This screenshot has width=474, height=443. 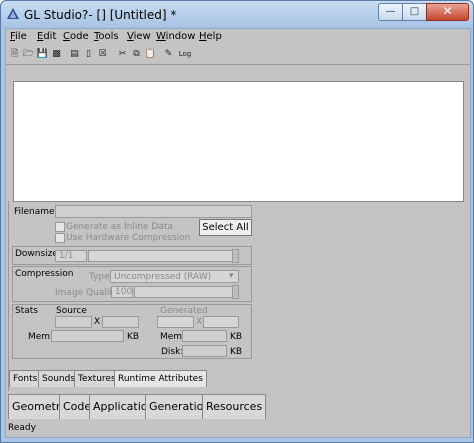 What do you see at coordinates (22, 428) in the screenshot?
I see `status-bar: Ready` at bounding box center [22, 428].